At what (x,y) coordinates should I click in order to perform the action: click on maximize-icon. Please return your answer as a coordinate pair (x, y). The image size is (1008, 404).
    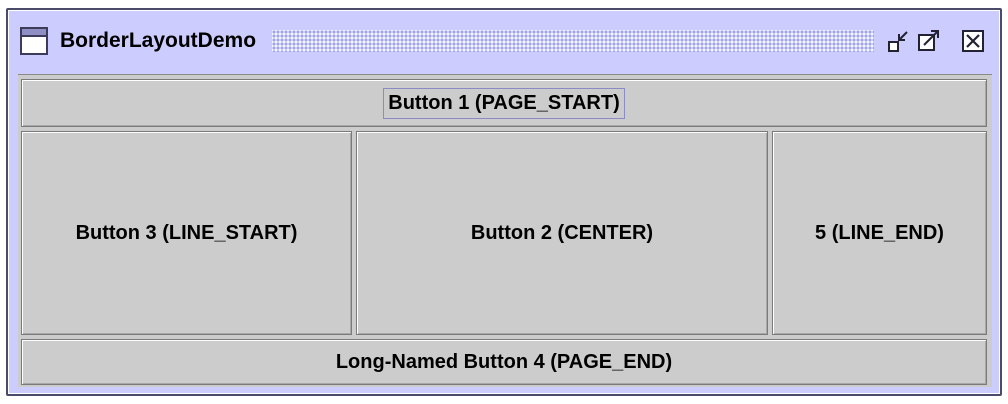
    Looking at the image, I should click on (929, 41).